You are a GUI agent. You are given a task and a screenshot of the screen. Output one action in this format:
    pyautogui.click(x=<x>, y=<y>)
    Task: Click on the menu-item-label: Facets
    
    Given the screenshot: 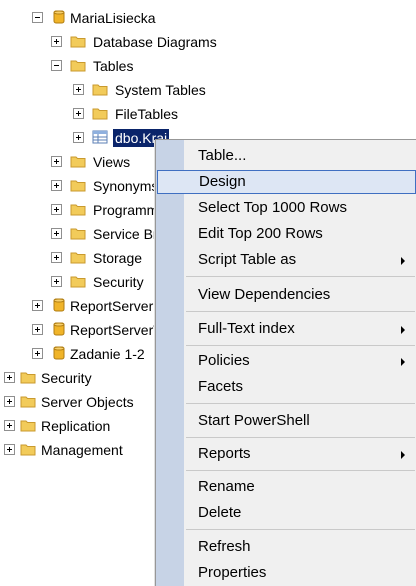 What is the action you would take?
    pyautogui.click(x=221, y=386)
    